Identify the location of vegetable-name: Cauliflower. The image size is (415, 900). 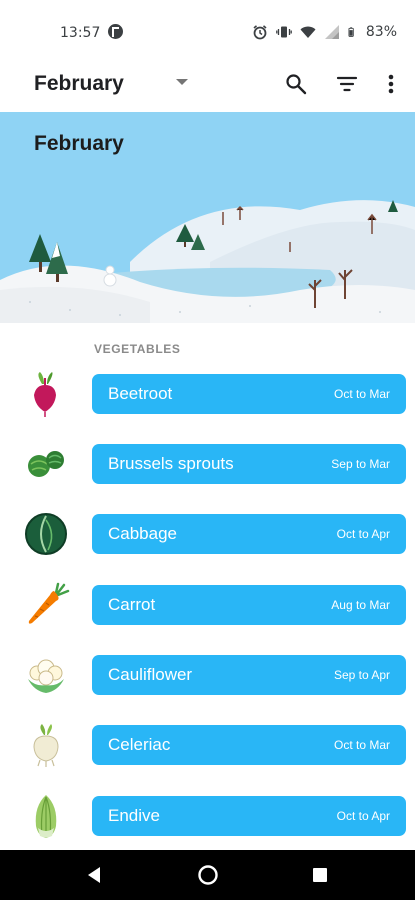
(150, 674).